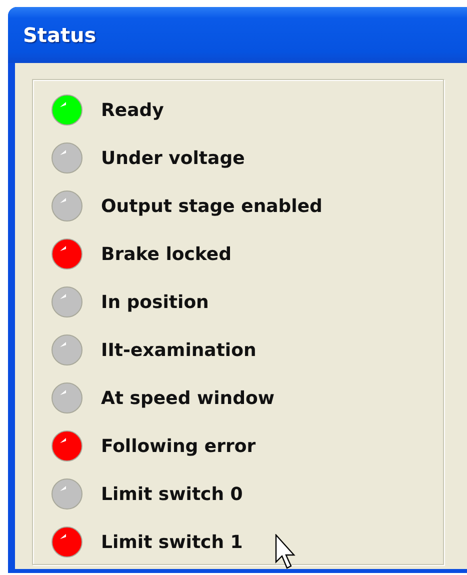  I want to click on window-title: Status, so click(59, 35).